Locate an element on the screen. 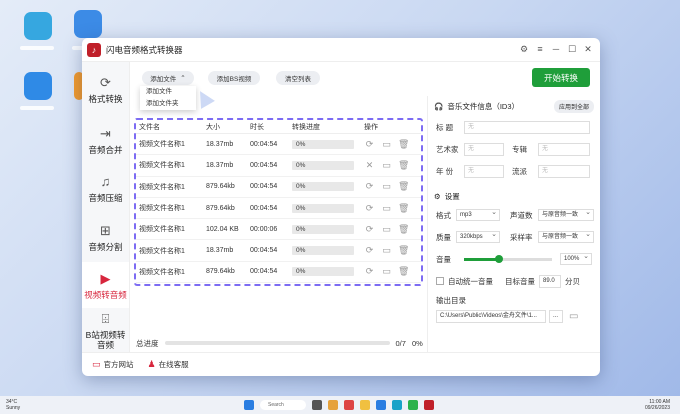 Image resolution: width=680 pixels, height=414 pixels. clock: 11:00 AM 09/26/2023 is located at coordinates (657, 405).